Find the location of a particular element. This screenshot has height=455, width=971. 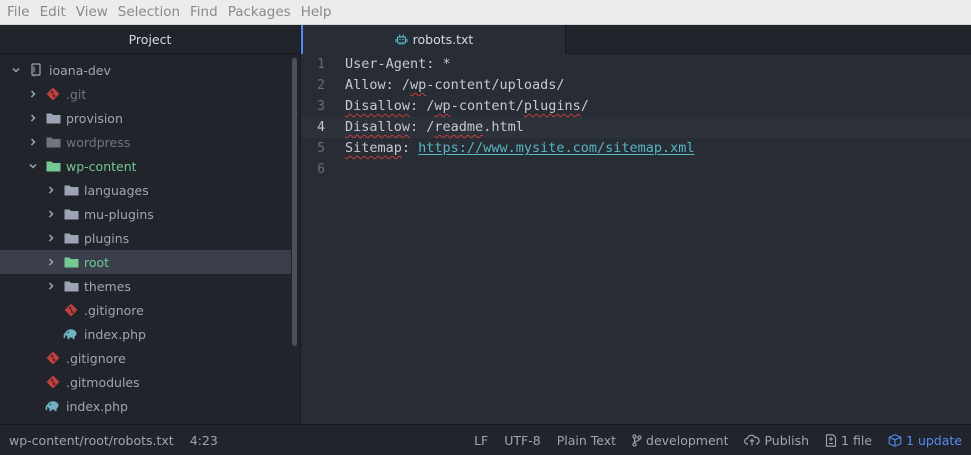

code-line: User-Agent: * is located at coordinates (398, 64).